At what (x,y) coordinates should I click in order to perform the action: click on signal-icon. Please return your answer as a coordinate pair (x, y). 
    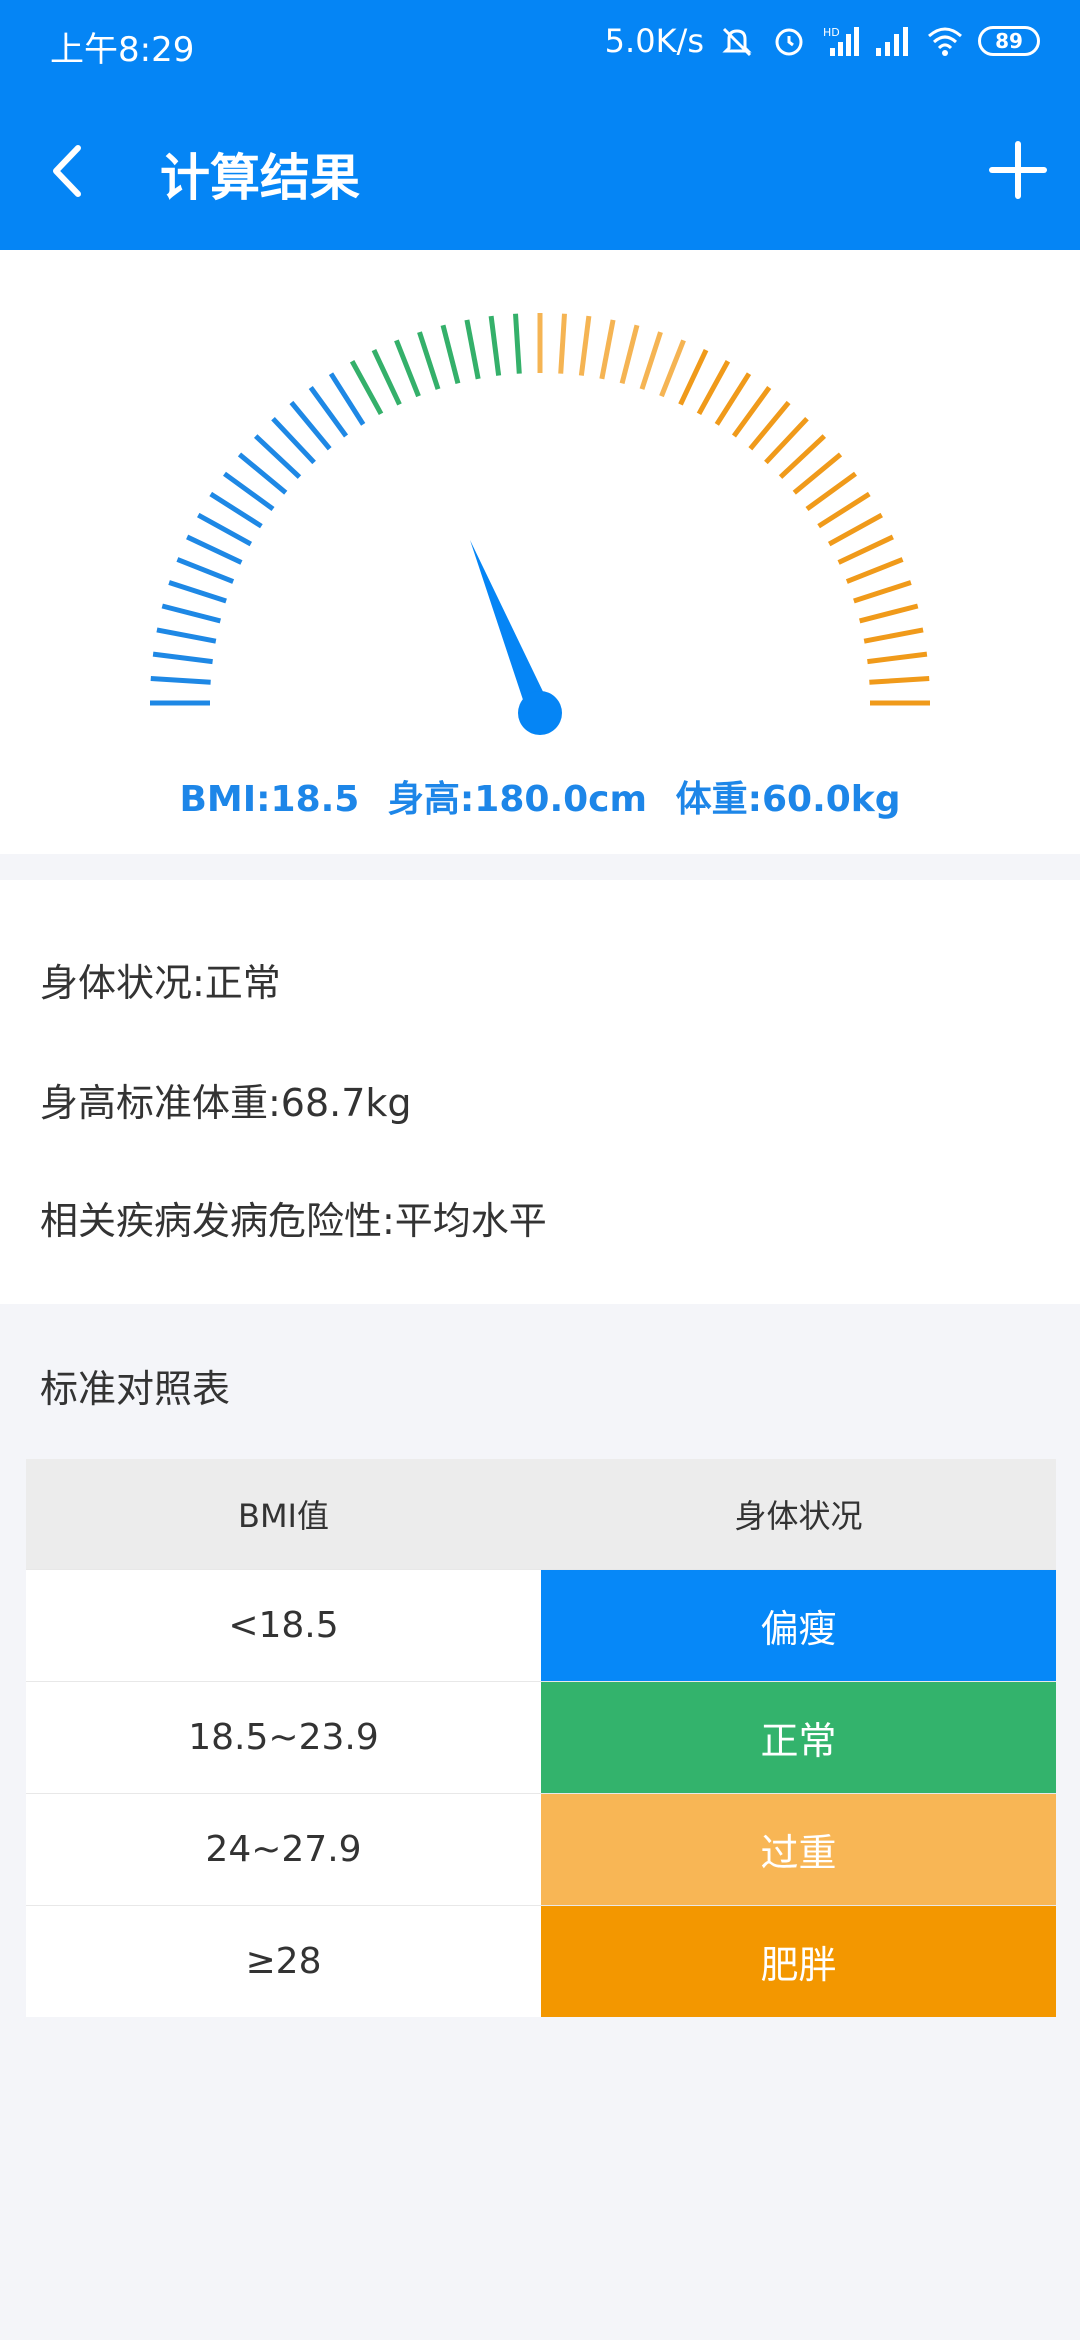
    Looking at the image, I should click on (892, 41).